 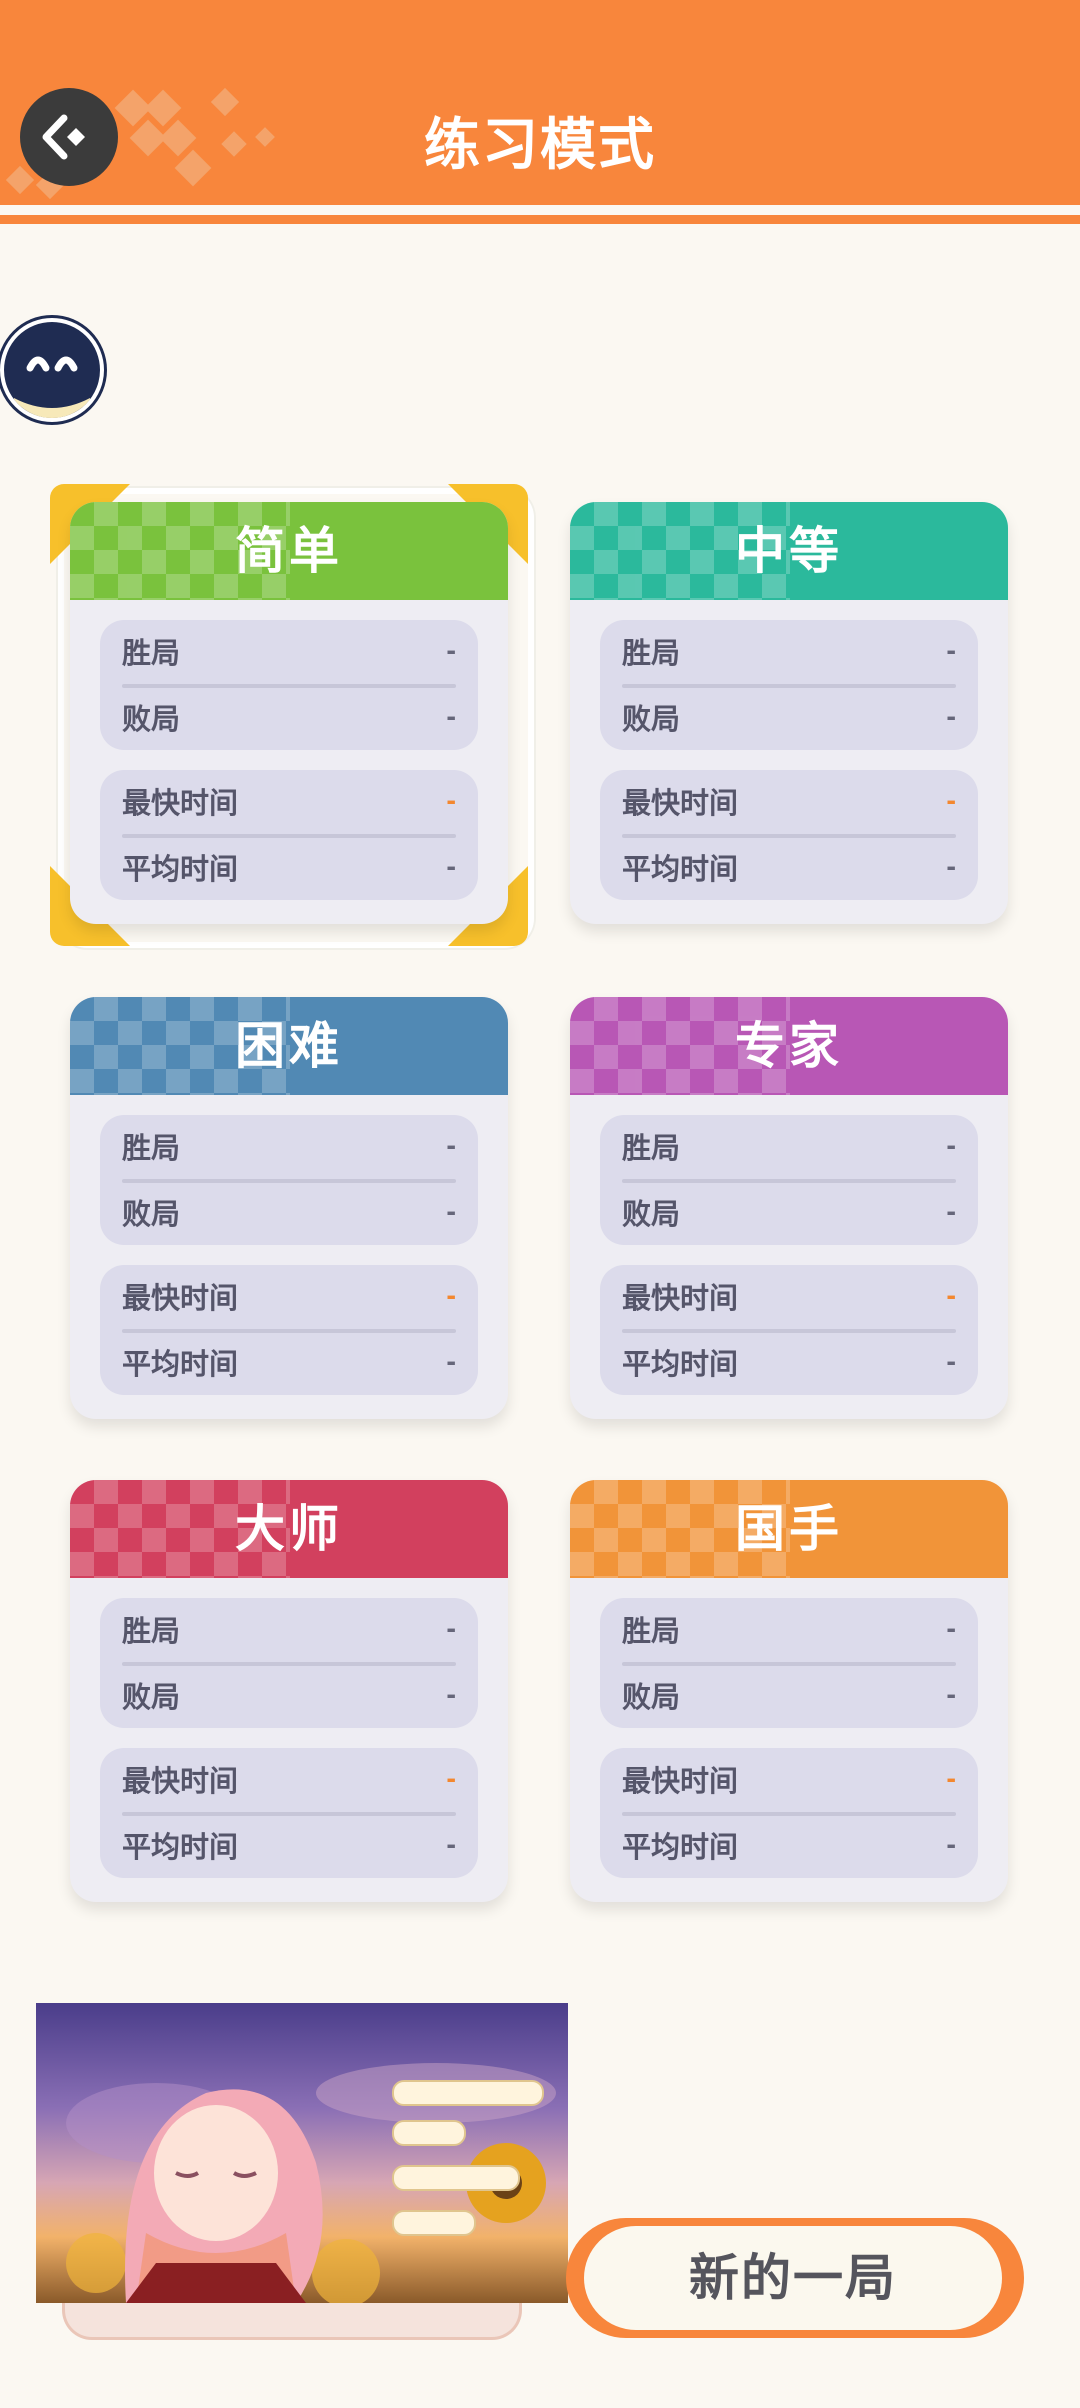 I want to click on card-title: 困难, so click(x=289, y=1046).